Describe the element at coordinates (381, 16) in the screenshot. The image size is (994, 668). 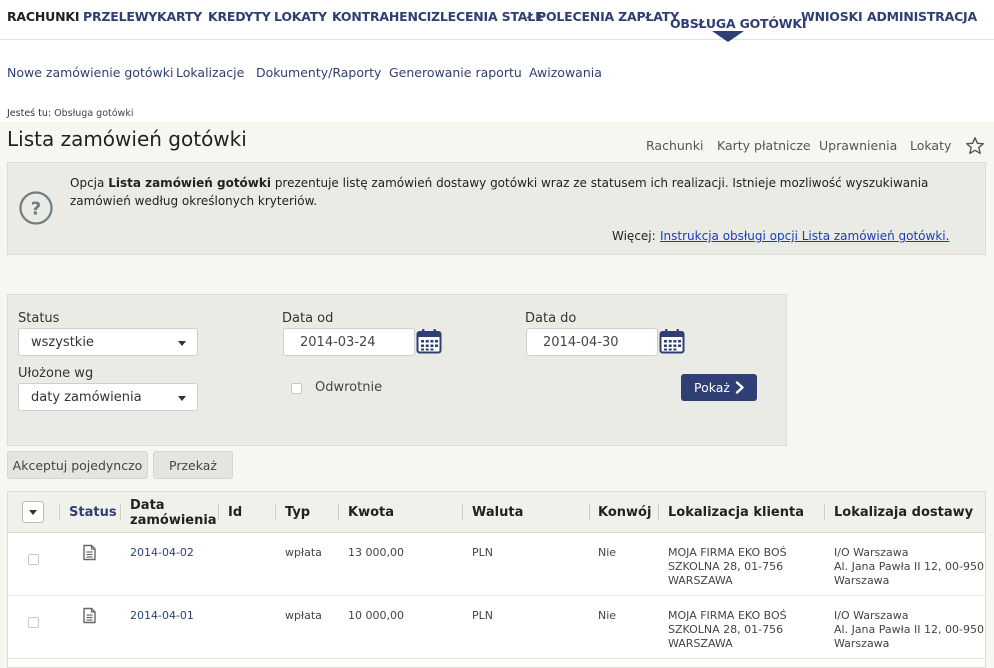
I see `nav-kontrahenci: KONTRAHENCI` at that location.